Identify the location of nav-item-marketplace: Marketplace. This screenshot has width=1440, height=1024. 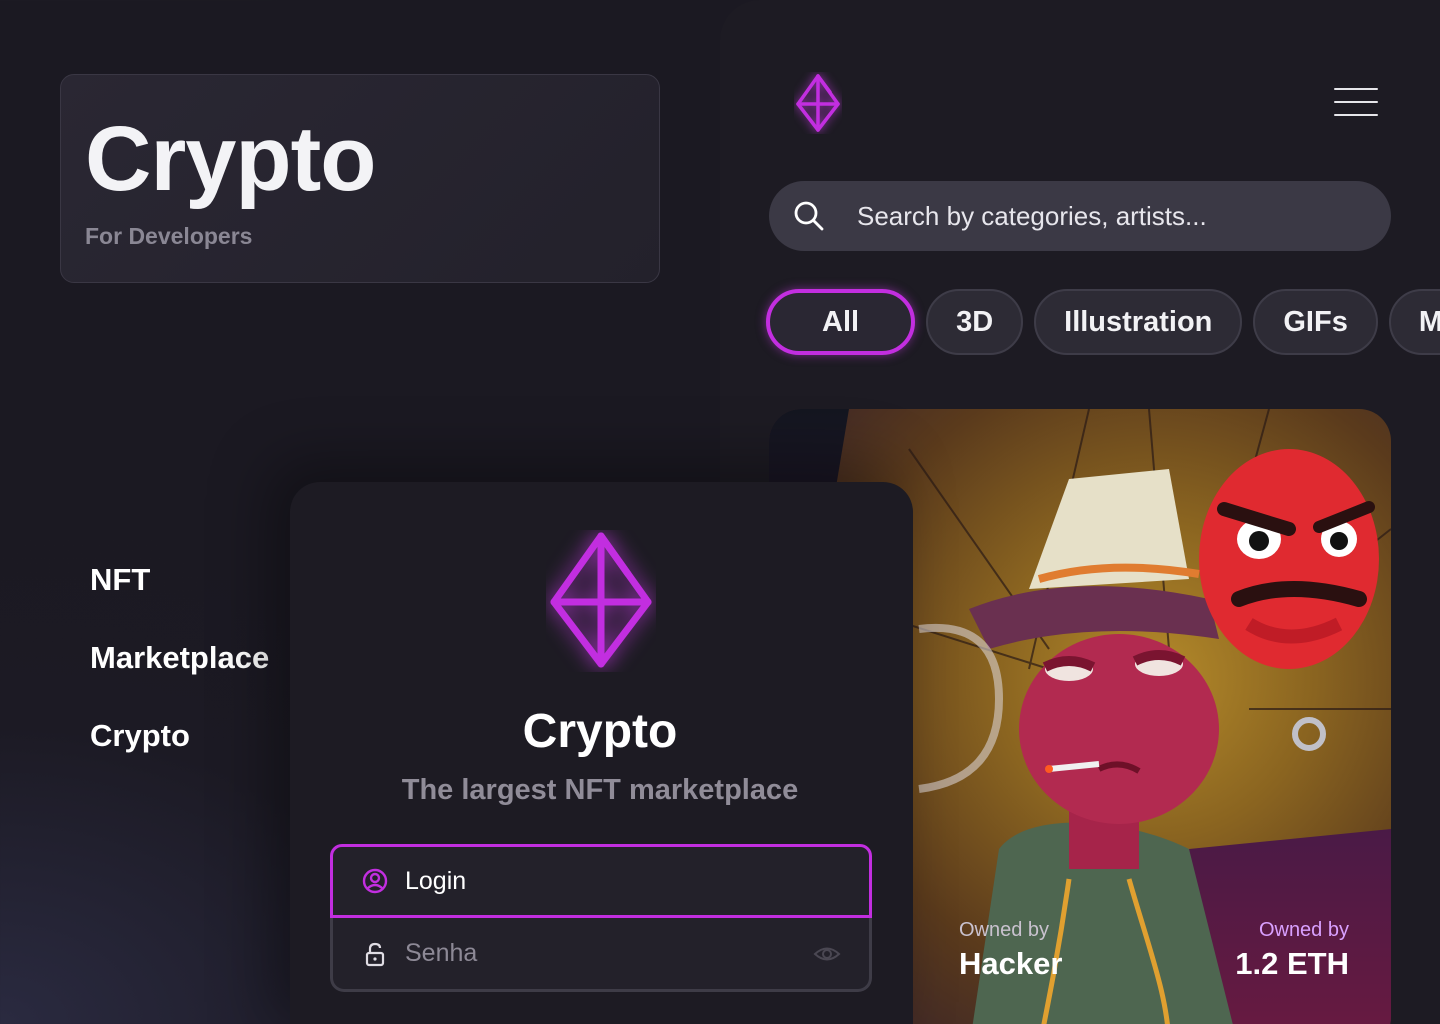
(179, 679).